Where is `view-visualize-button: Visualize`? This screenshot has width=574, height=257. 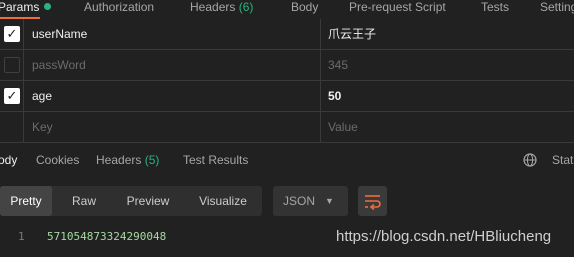
view-visualize-button: Visualize is located at coordinates (223, 201).